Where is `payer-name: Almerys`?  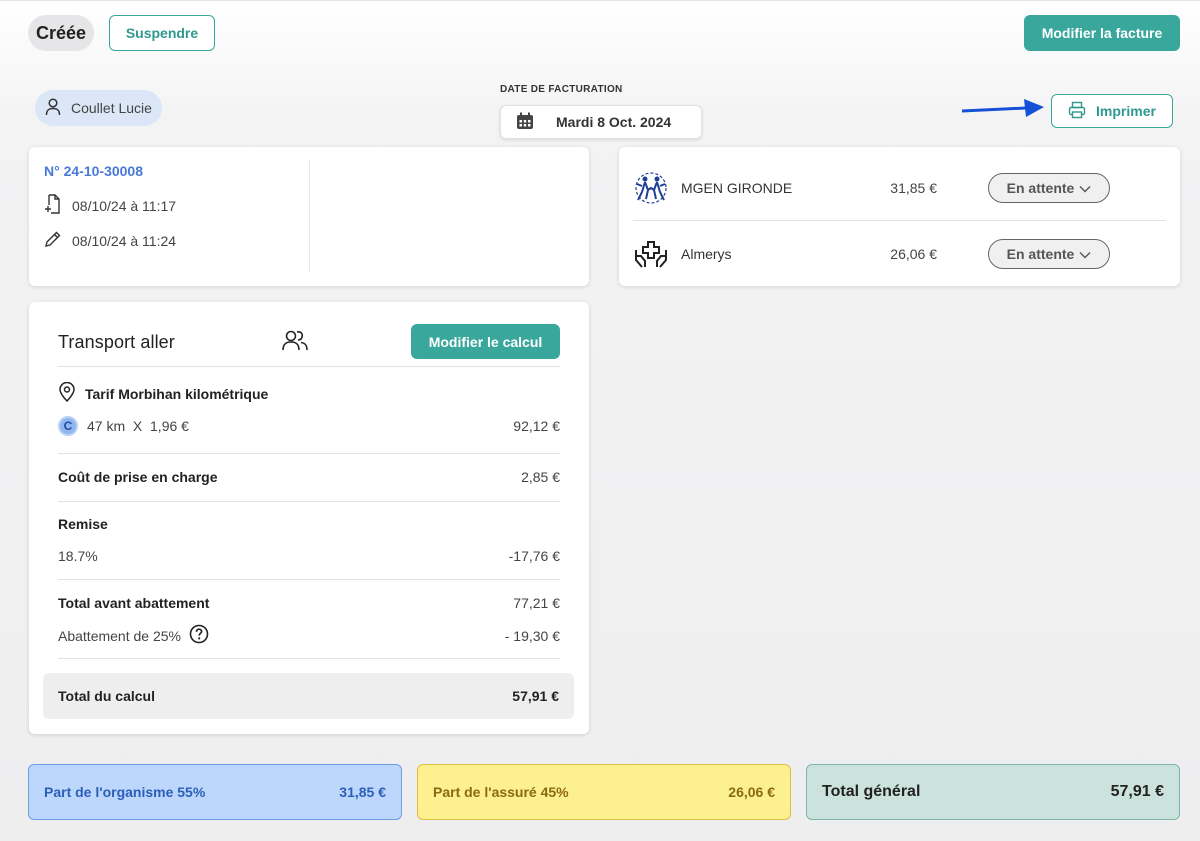 payer-name: Almerys is located at coordinates (706, 254).